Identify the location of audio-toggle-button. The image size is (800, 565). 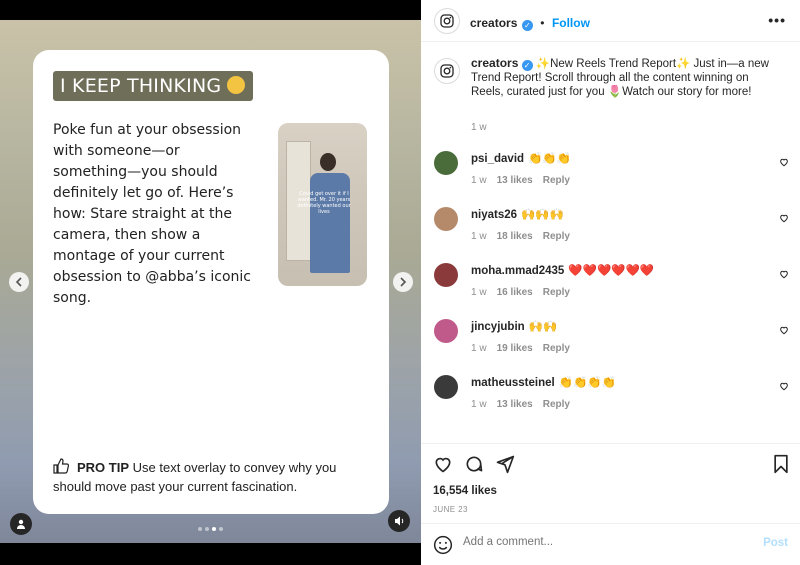
(399, 521).